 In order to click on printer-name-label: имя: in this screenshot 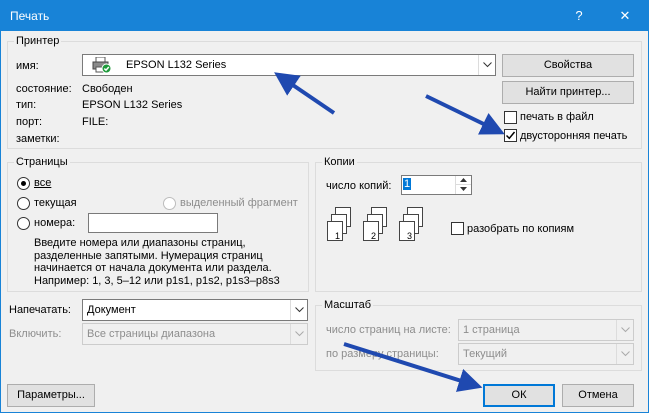, I will do `click(27, 66)`.